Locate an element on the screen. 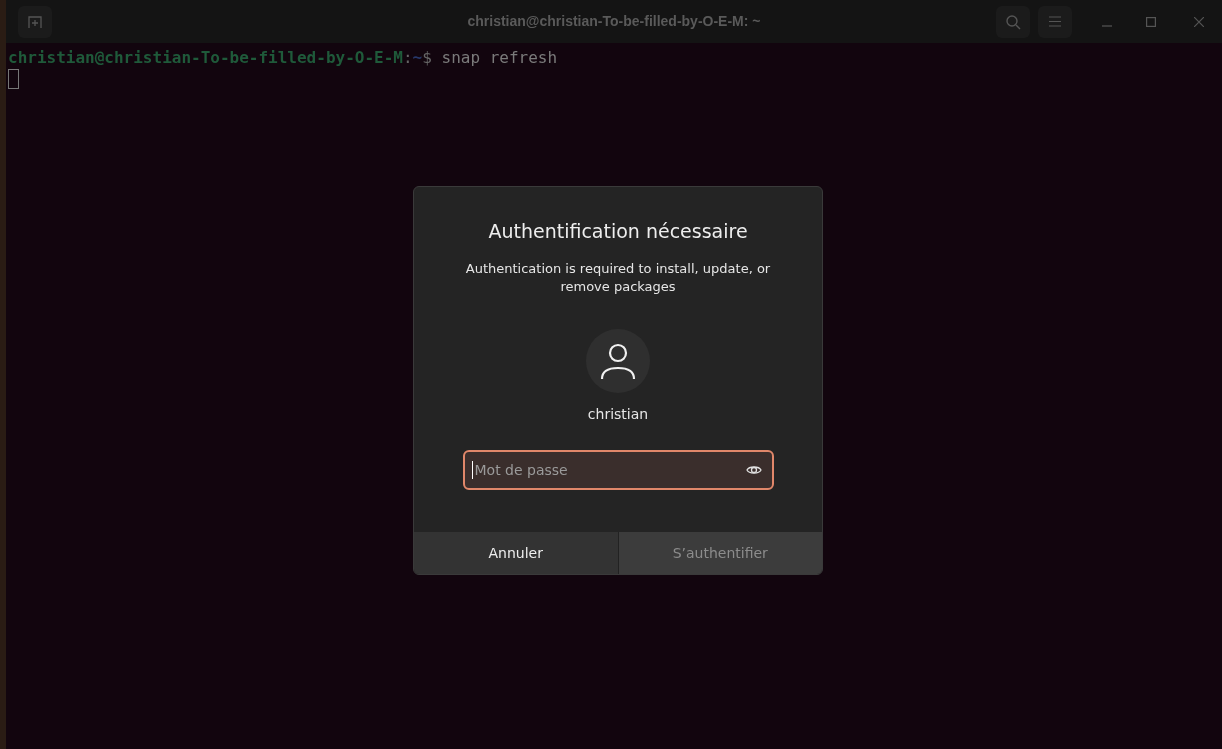  eye-icon is located at coordinates (753, 469).